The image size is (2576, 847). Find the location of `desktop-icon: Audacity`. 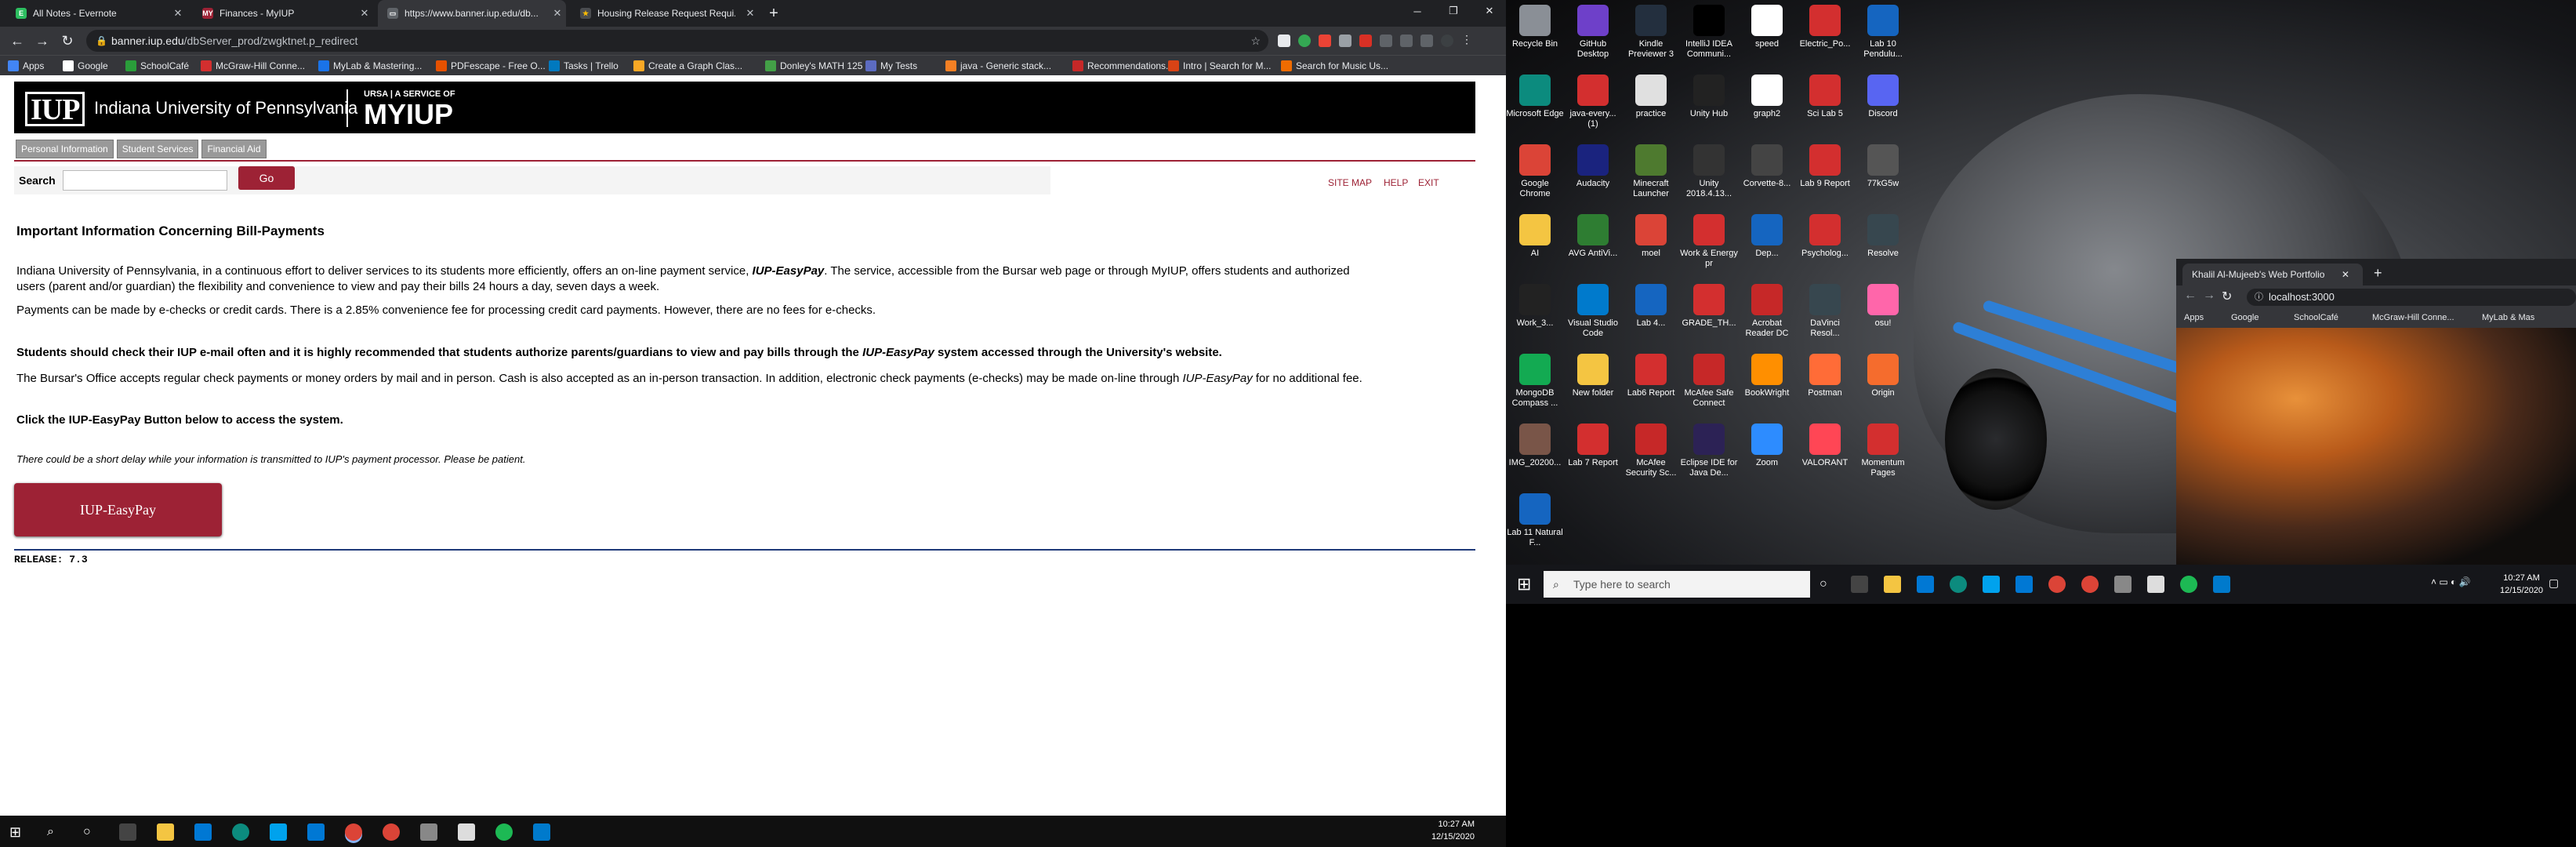

desktop-icon: Audacity is located at coordinates (1593, 166).